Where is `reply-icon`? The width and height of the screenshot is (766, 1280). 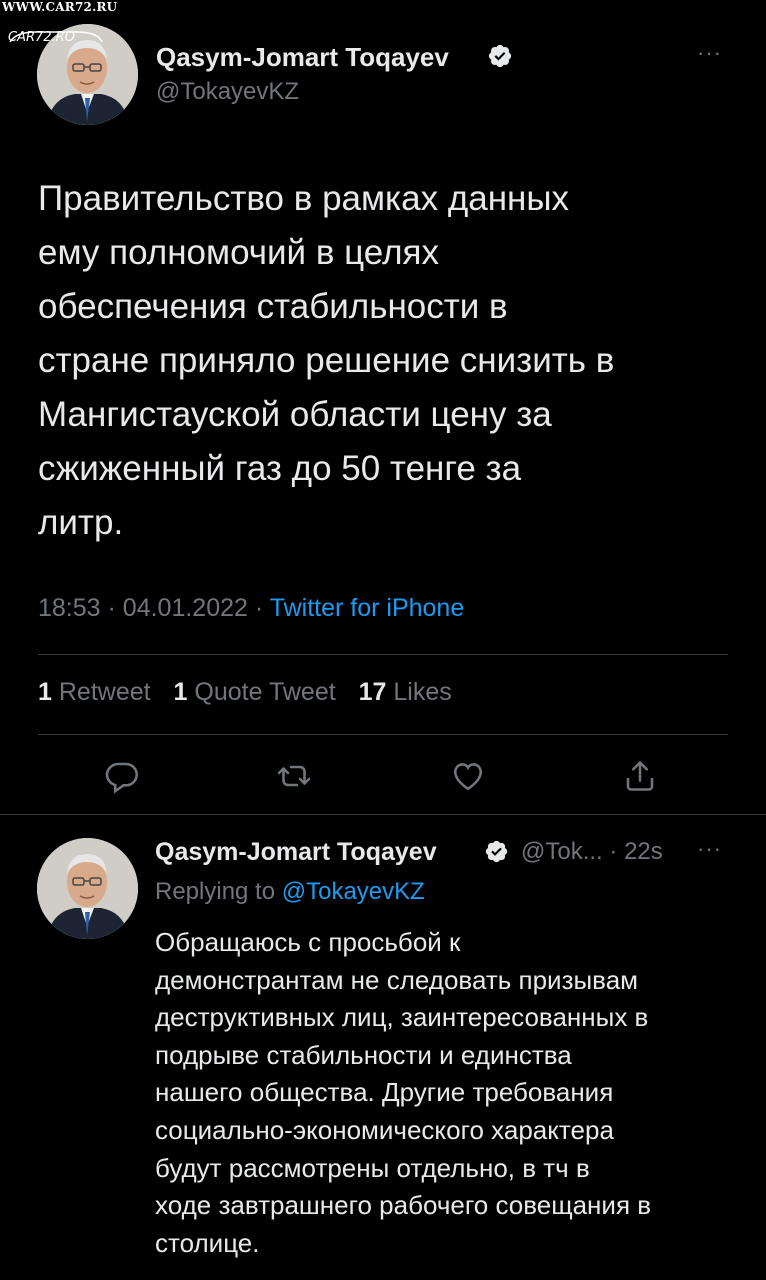 reply-icon is located at coordinates (122, 776).